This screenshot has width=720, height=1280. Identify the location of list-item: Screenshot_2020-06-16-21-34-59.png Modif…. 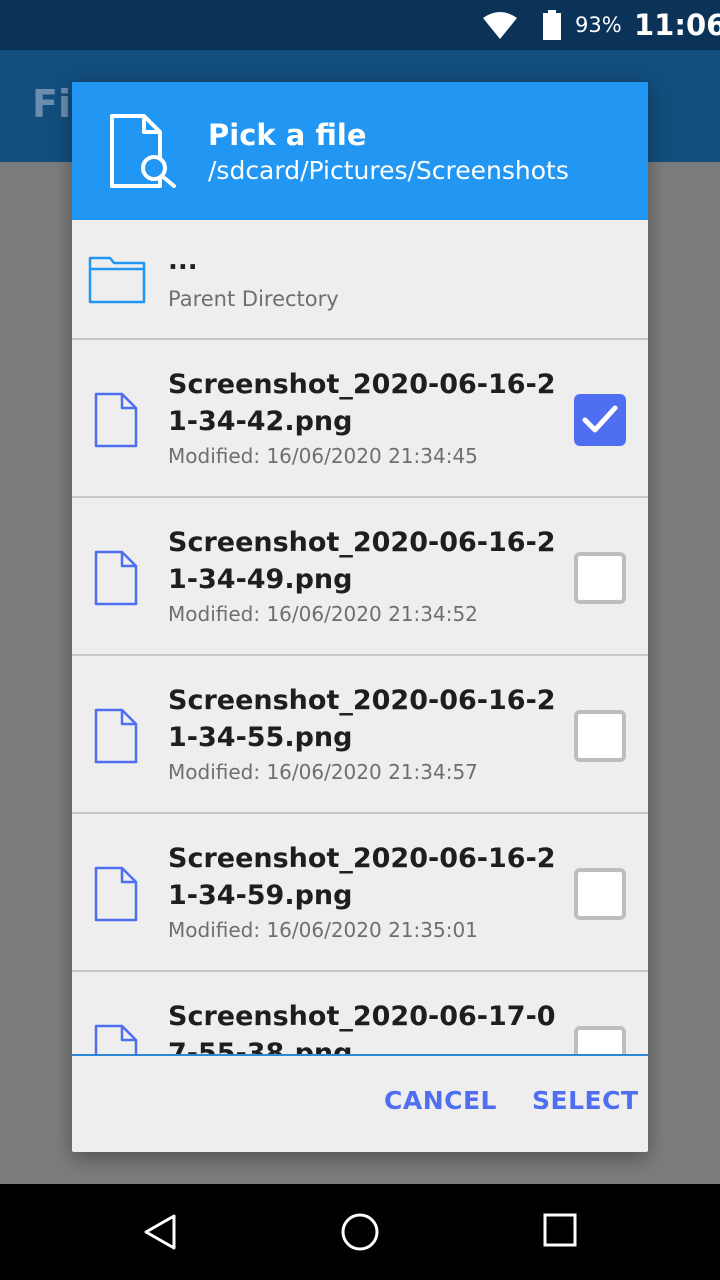
(360, 893).